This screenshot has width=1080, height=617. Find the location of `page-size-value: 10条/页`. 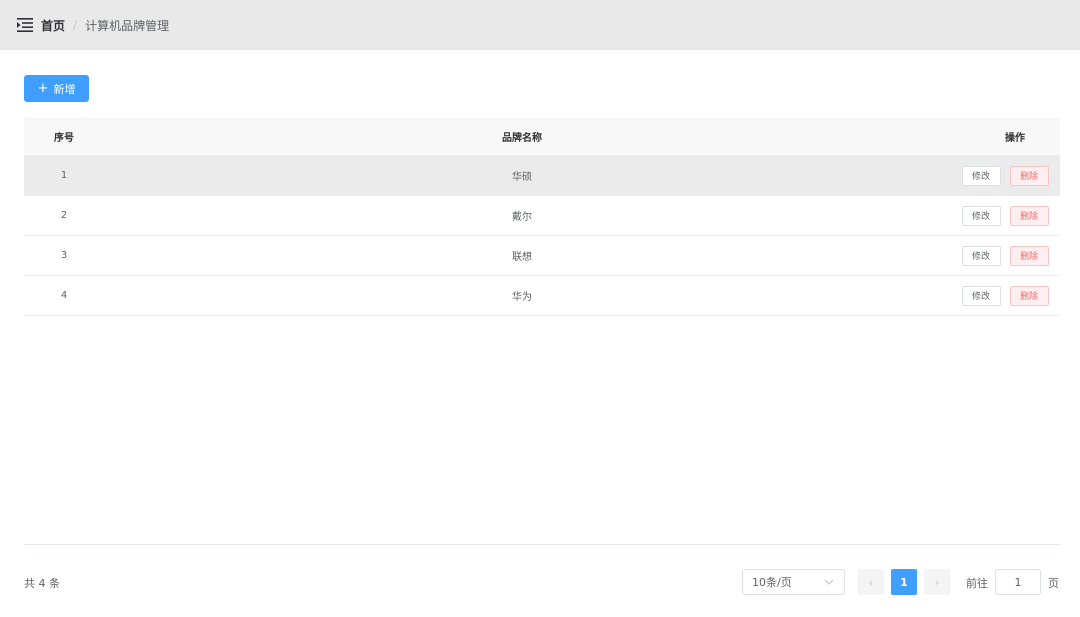

page-size-value: 10条/页 is located at coordinates (772, 582).